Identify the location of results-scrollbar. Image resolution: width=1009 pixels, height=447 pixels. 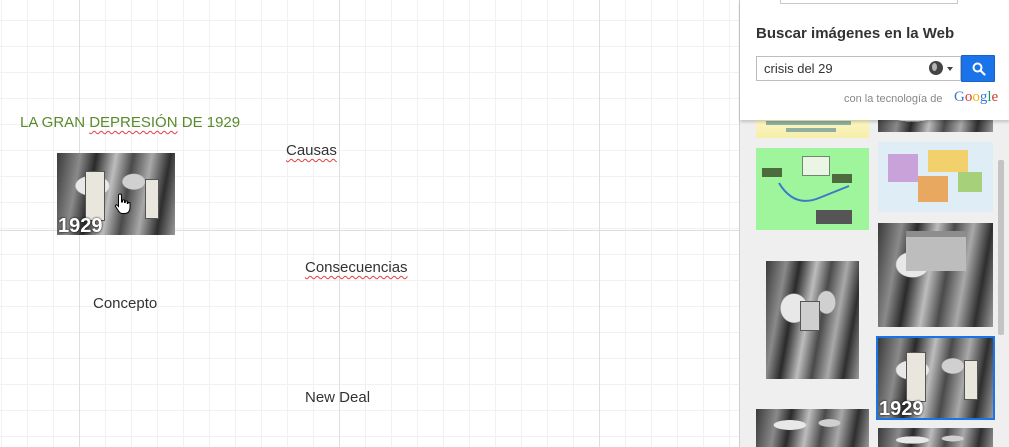
(1001, 247).